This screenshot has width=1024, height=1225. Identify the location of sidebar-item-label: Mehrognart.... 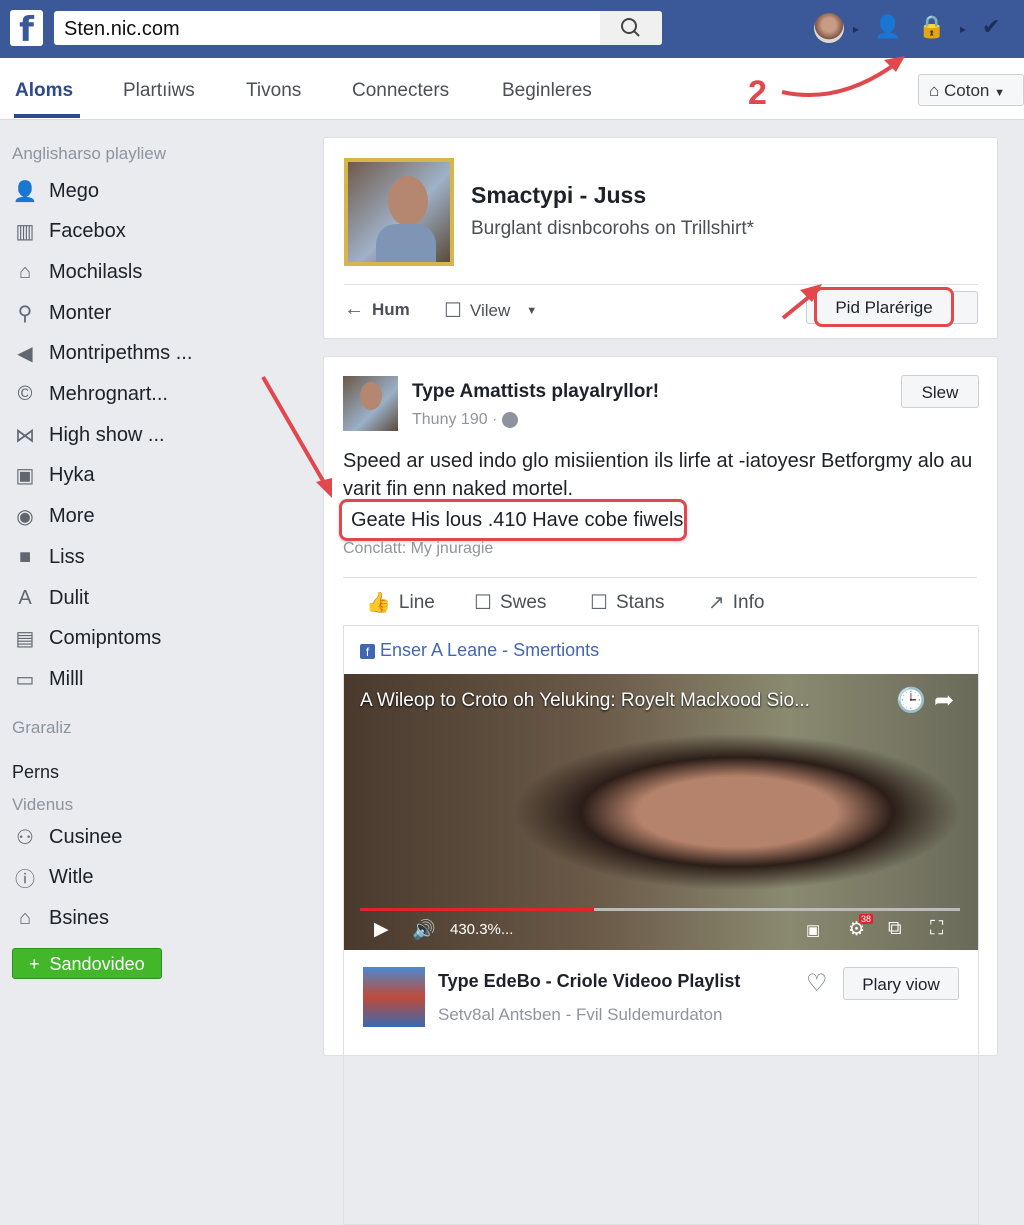
(108, 394).